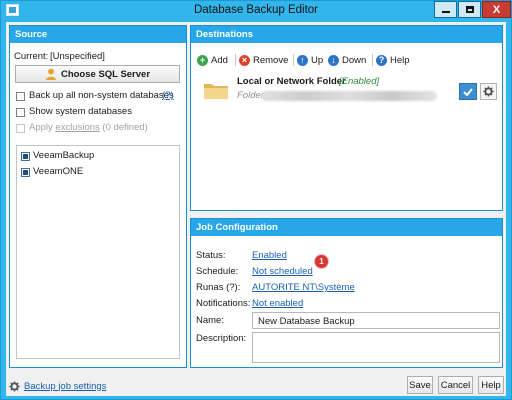 The width and height of the screenshot is (512, 400). What do you see at coordinates (376, 320) in the screenshot?
I see `job-name-input: New Database Backup` at bounding box center [376, 320].